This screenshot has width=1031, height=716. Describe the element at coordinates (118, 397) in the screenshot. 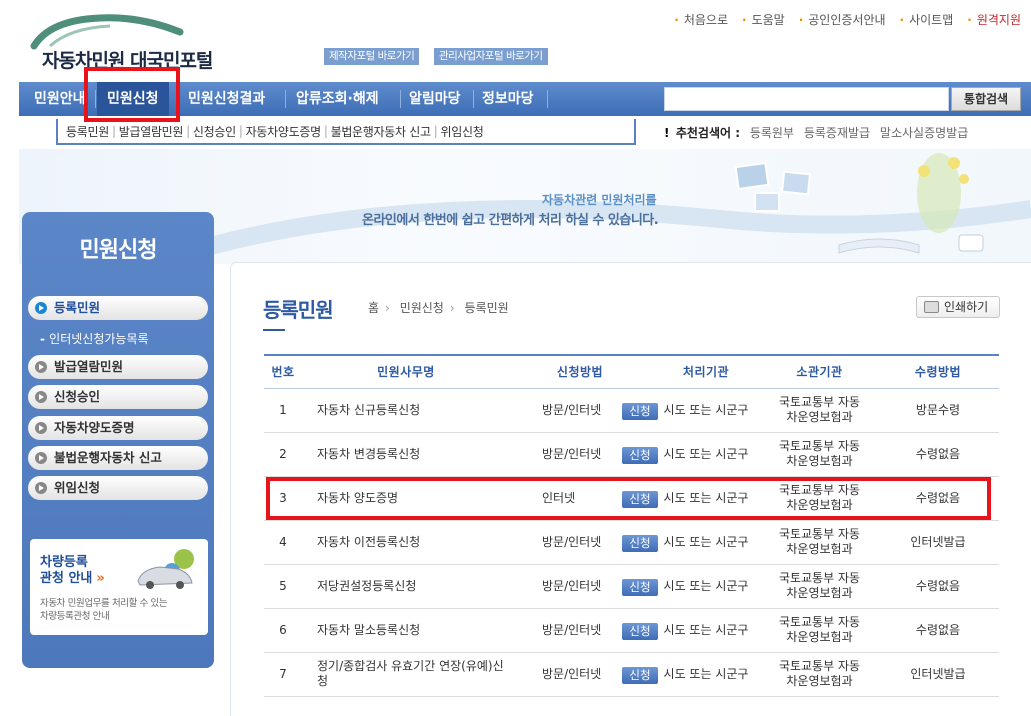

I see `sidebar-item-approval: 신청승인` at that location.